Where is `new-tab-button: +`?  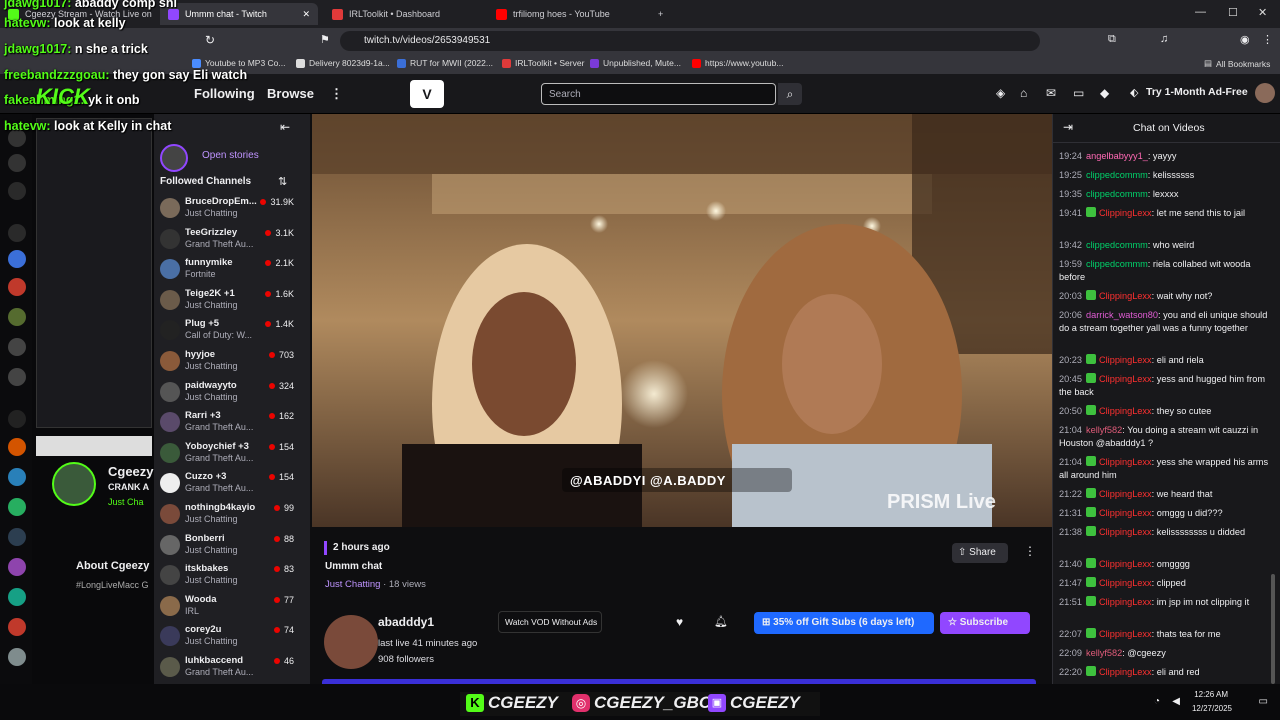 new-tab-button: + is located at coordinates (660, 14).